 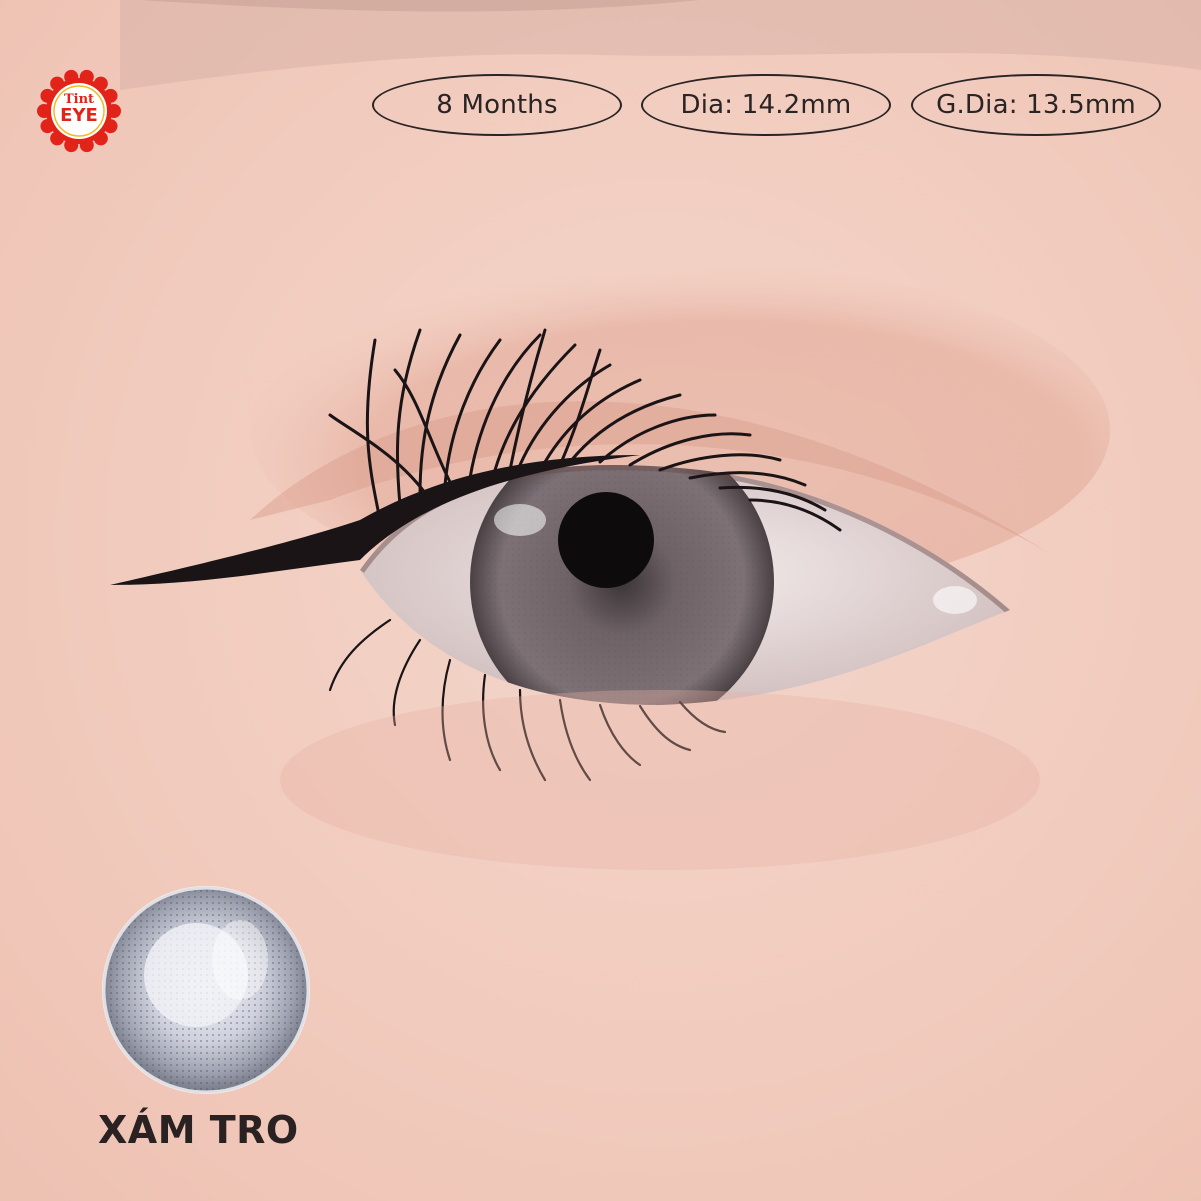 I want to click on graphic-diameter-badge: G.Dia: 13.5mm, so click(x=1036, y=105).